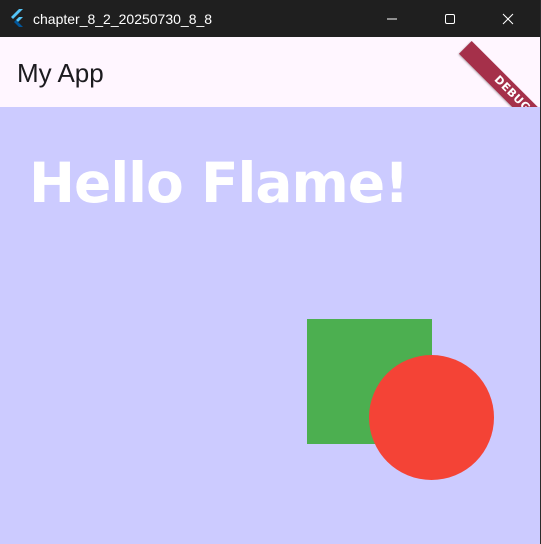  Describe the element at coordinates (17, 18) in the screenshot. I see `flutter-logo-icon` at that location.